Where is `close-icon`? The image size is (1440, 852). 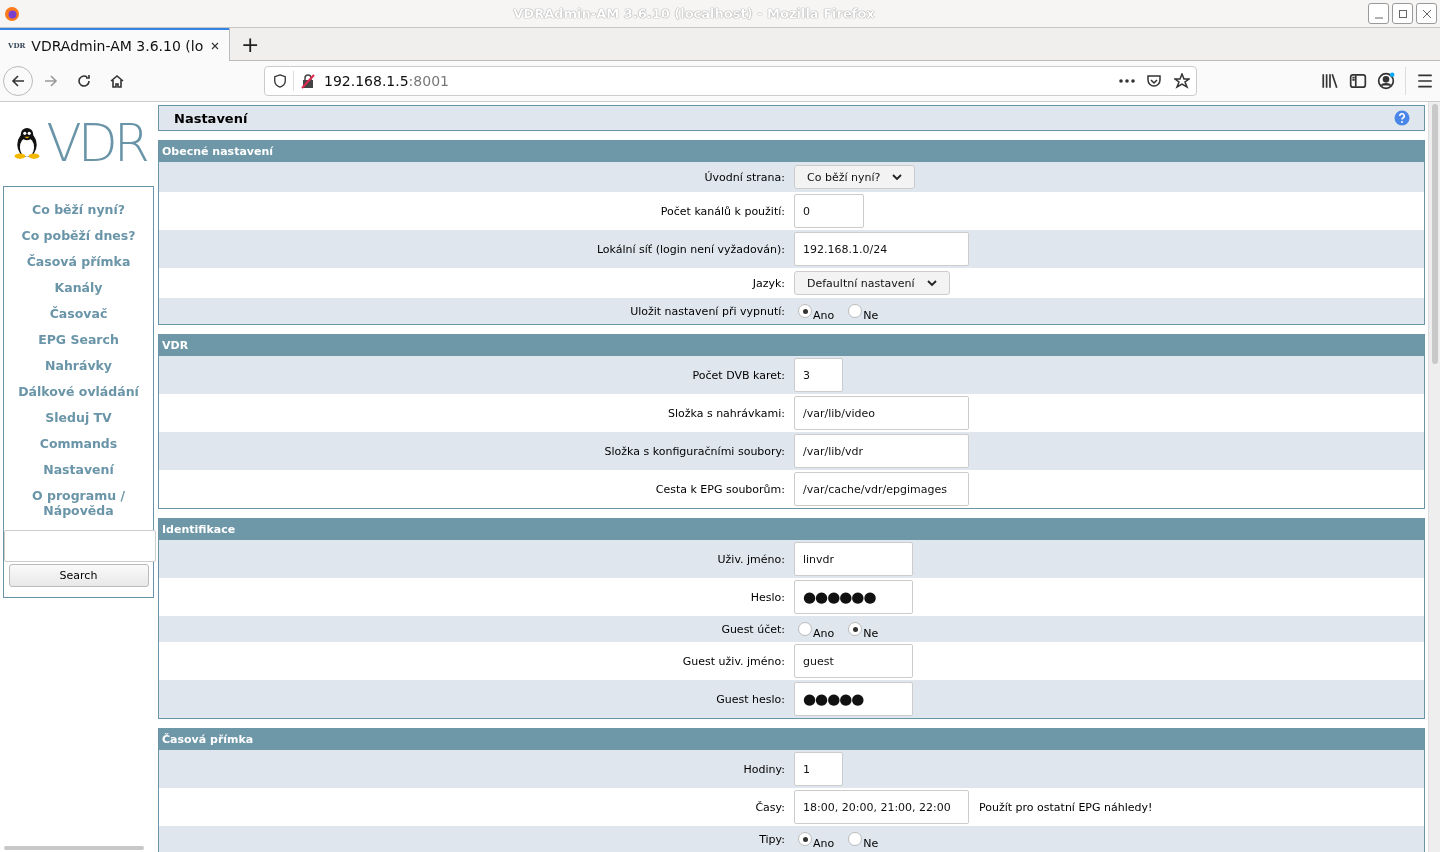 close-icon is located at coordinates (1426, 13).